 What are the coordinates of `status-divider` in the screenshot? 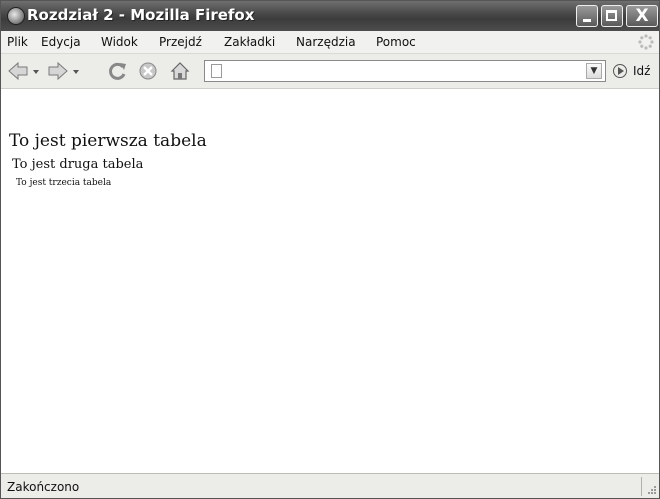 It's located at (641, 486).